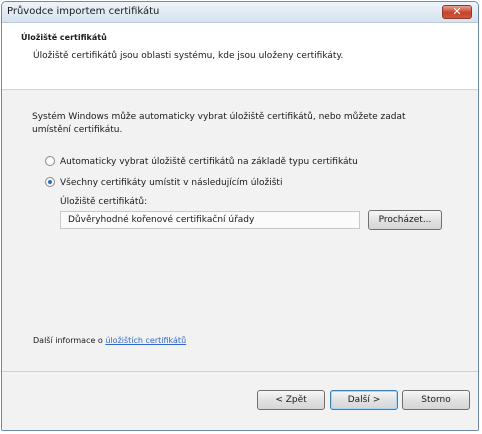 The width and height of the screenshot is (482, 434). What do you see at coordinates (240, 12) in the screenshot?
I see `title-bar: Průvodce importem certifikátu ✕` at bounding box center [240, 12].